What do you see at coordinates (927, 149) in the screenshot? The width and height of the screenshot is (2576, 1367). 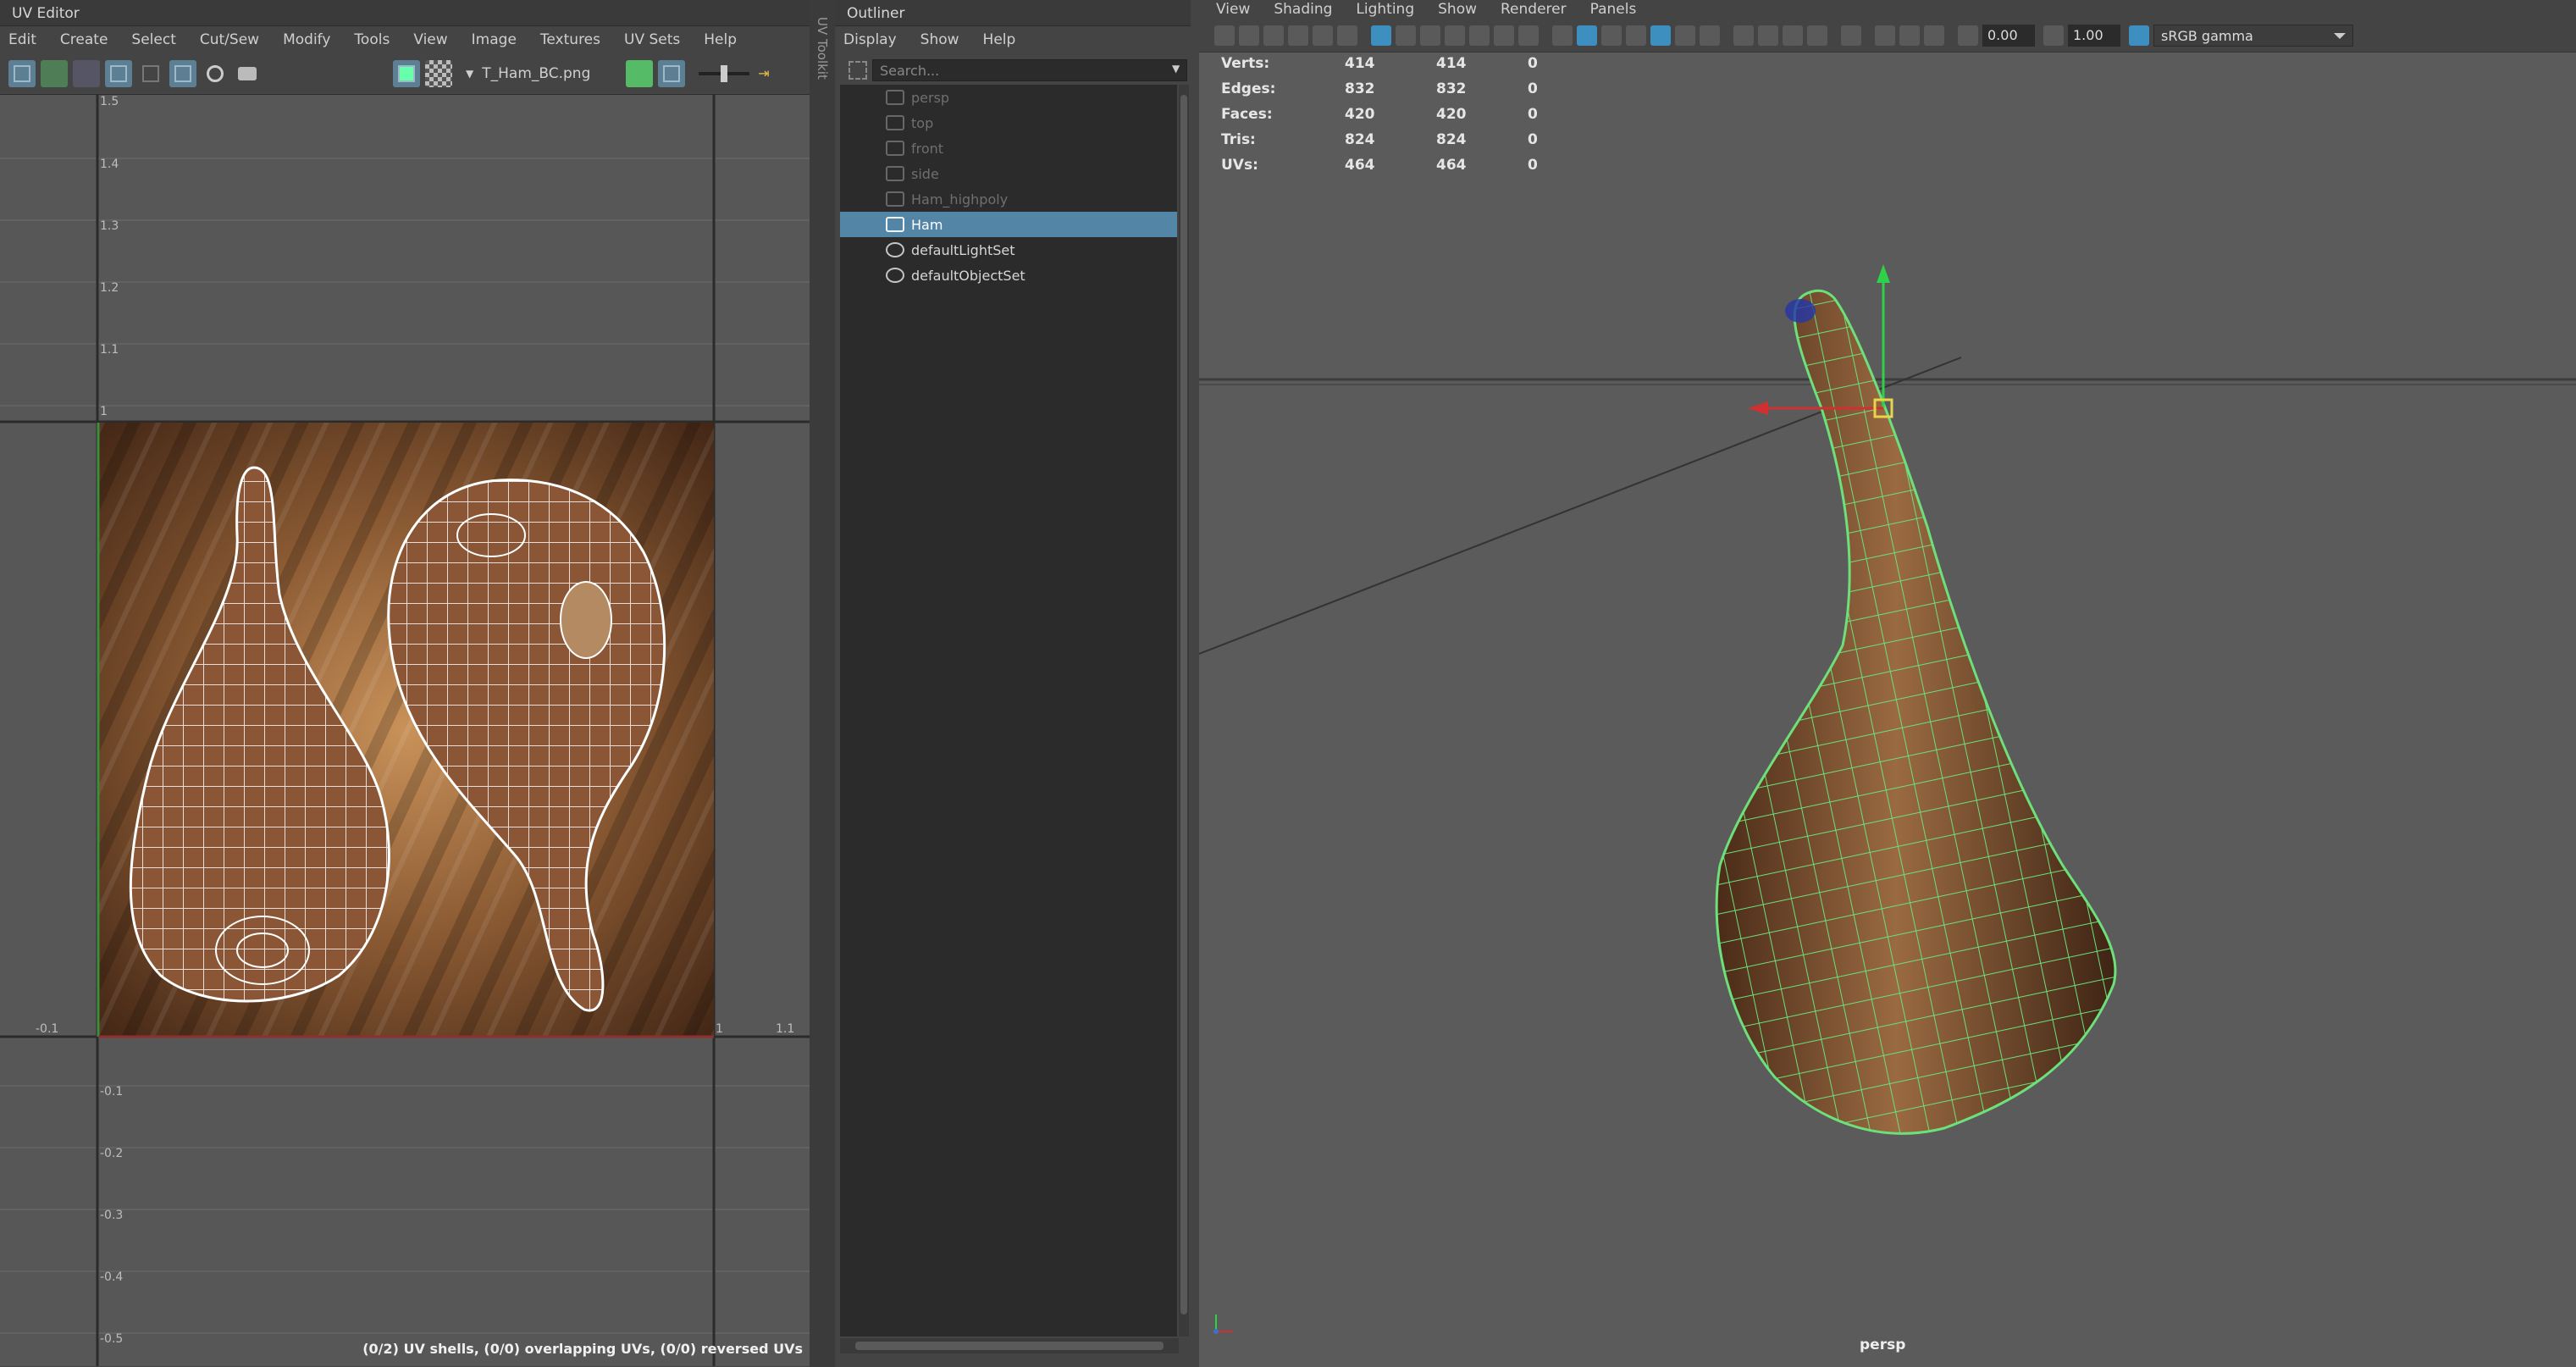 I see `outliner-item-label: front` at bounding box center [927, 149].